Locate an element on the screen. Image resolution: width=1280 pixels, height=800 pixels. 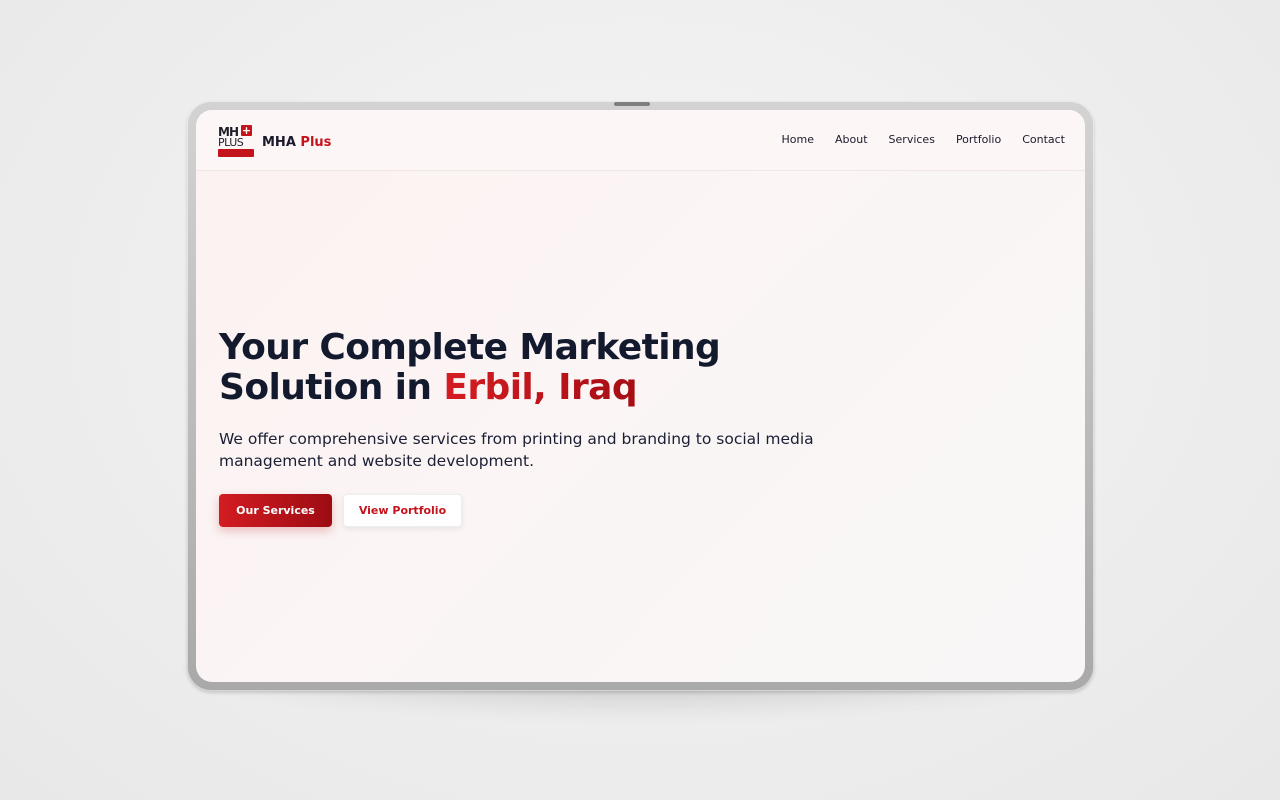
brand-name-main: MHA is located at coordinates (279, 142).